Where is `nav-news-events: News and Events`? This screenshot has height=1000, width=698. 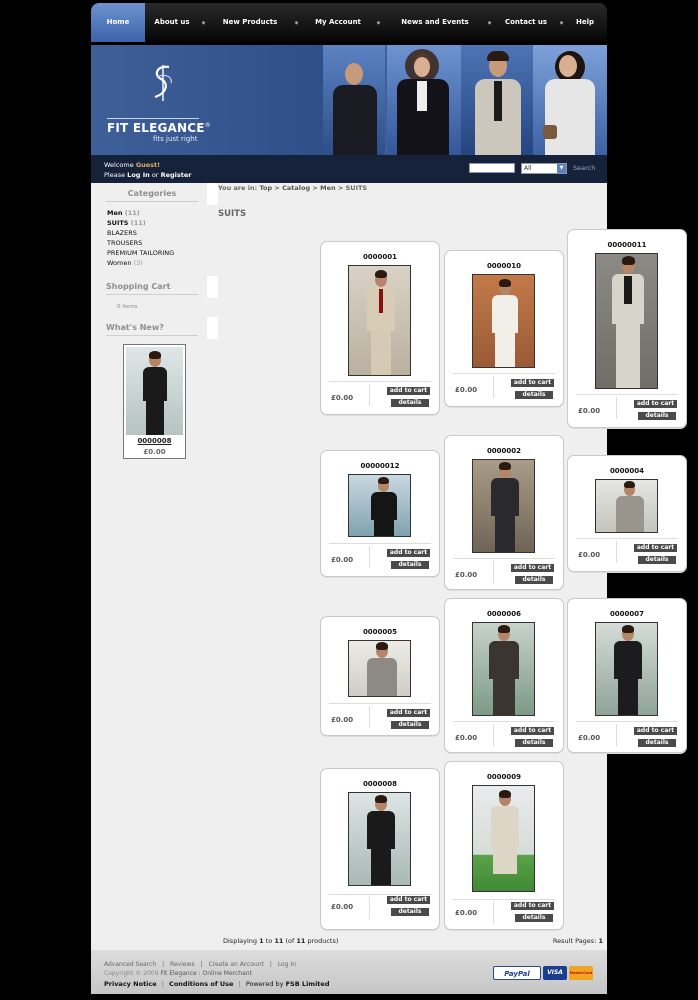 nav-news-events: News and Events is located at coordinates (435, 22).